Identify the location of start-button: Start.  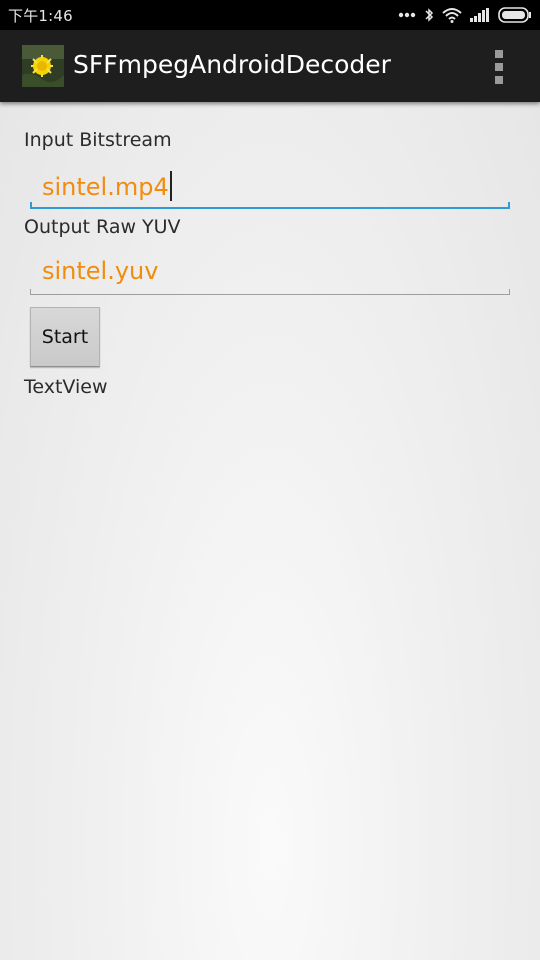
(65, 337).